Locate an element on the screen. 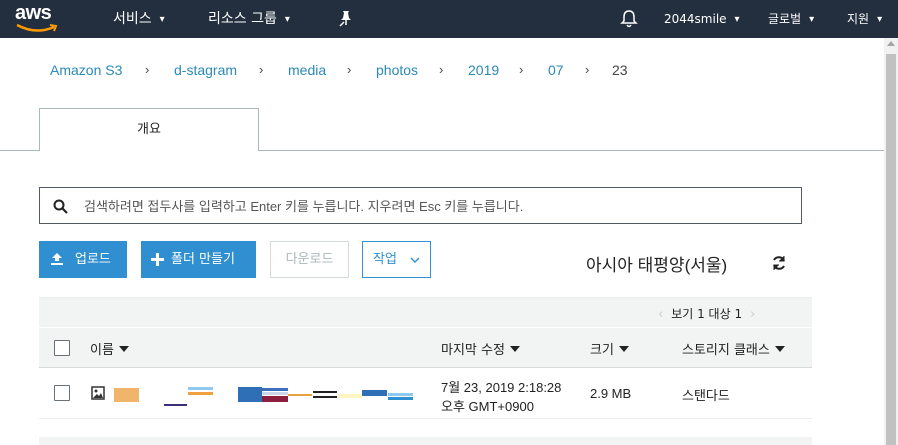  pin-icon is located at coordinates (346, 19).